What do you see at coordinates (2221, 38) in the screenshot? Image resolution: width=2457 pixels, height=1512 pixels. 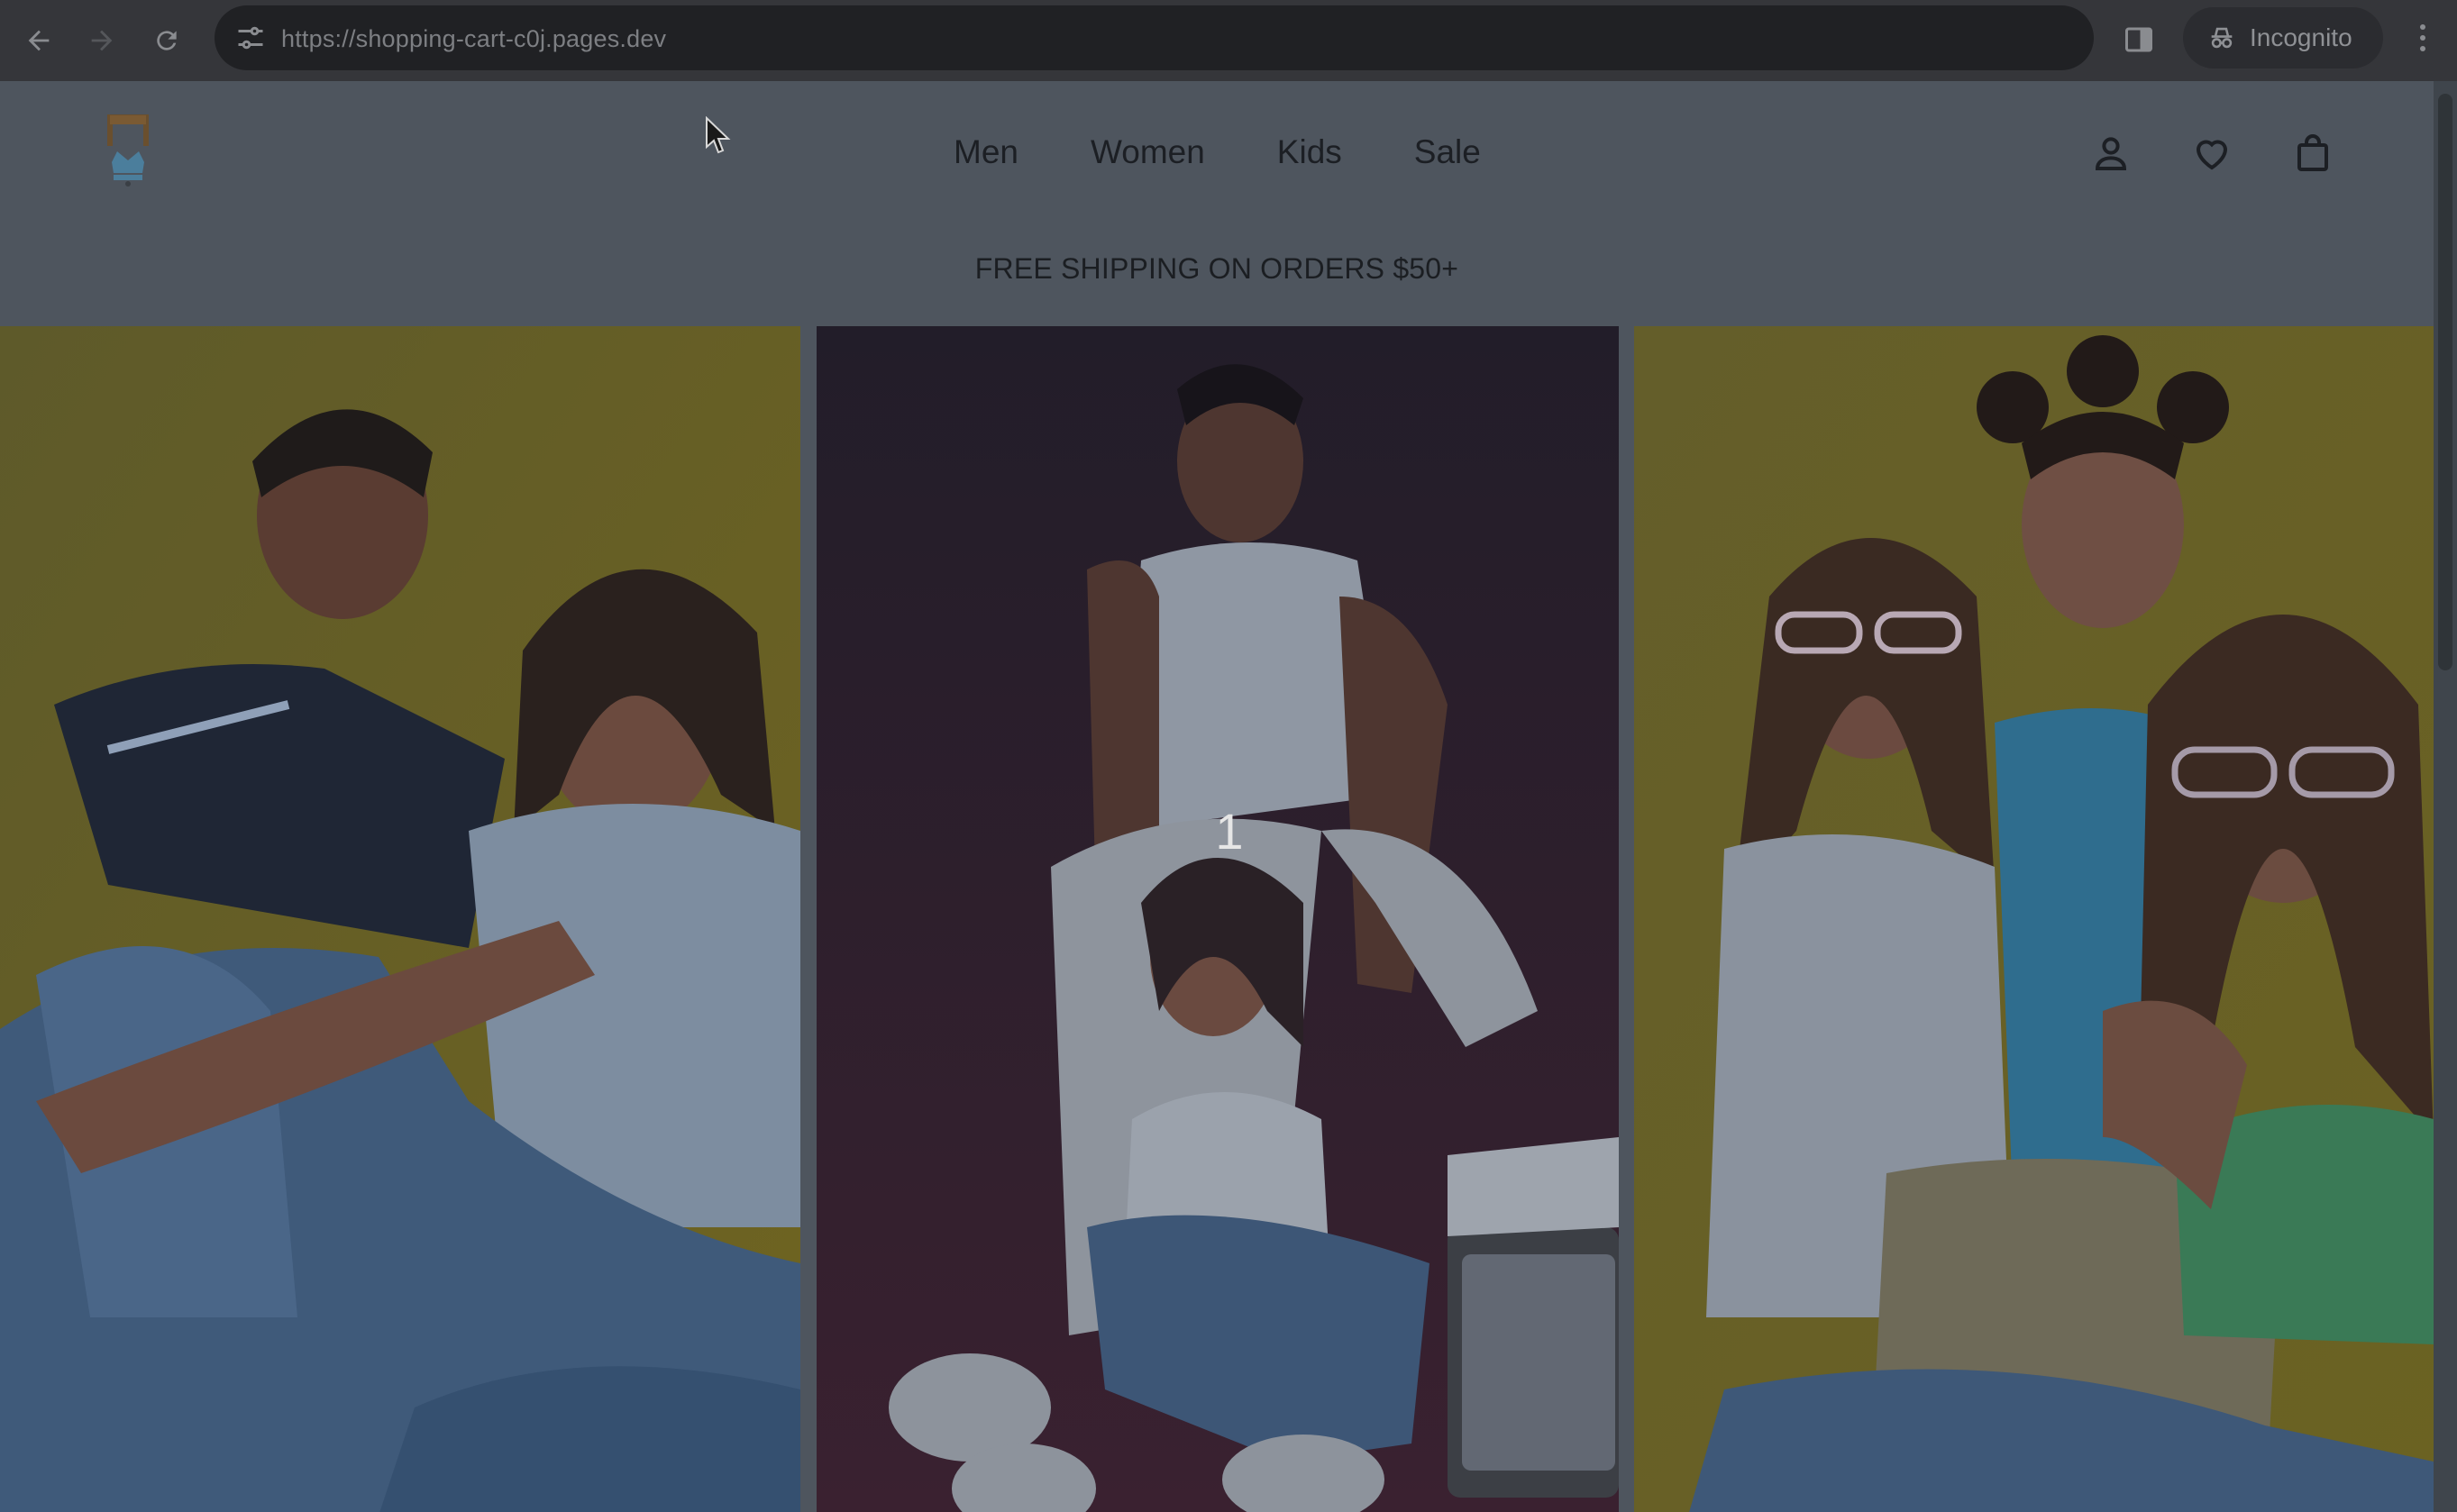 I see `incognito-icon` at bounding box center [2221, 38].